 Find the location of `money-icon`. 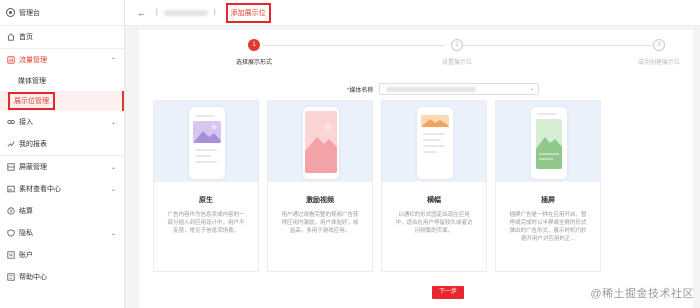

money-icon is located at coordinates (11, 211).